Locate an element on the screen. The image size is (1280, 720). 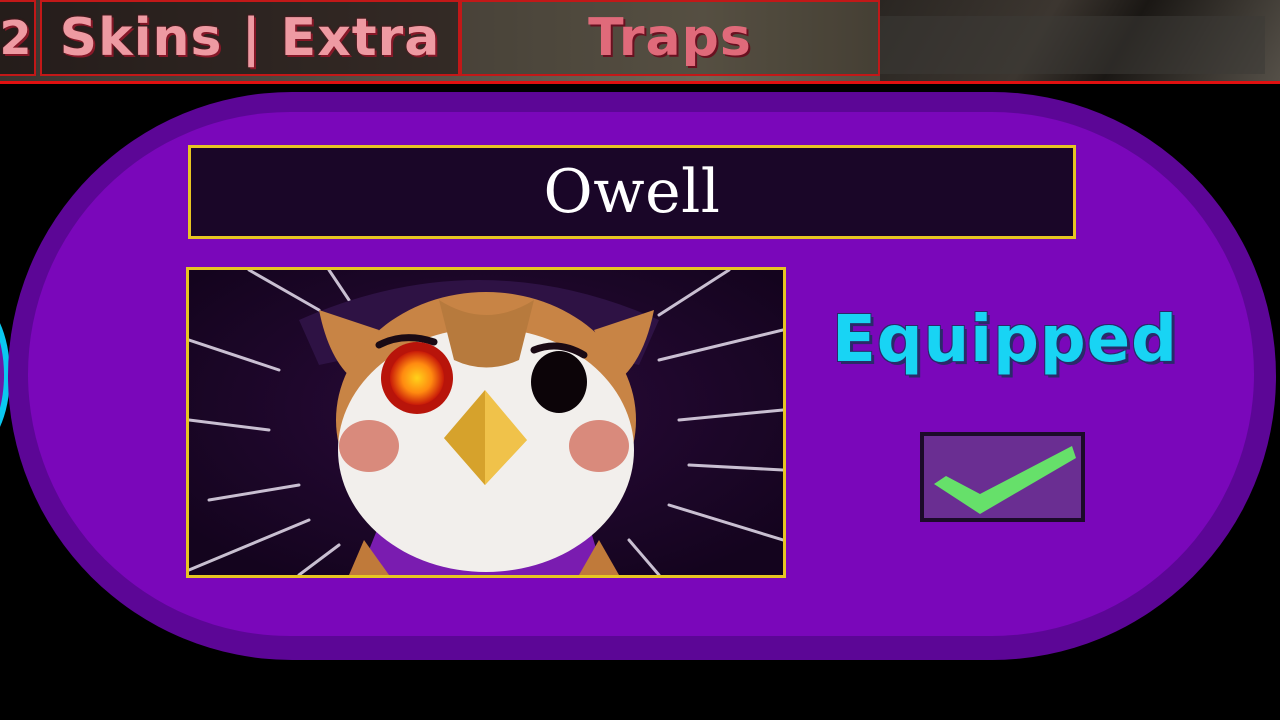
tab-skins-extra-label: Skins | Extra is located at coordinates (250, 38).